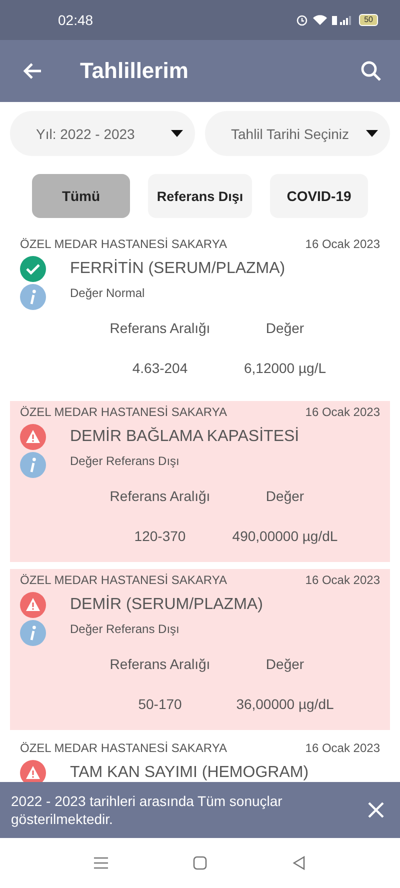 The width and height of the screenshot is (400, 888). What do you see at coordinates (285, 536) in the screenshot?
I see `result-value: 490,00000 µg/dL` at bounding box center [285, 536].